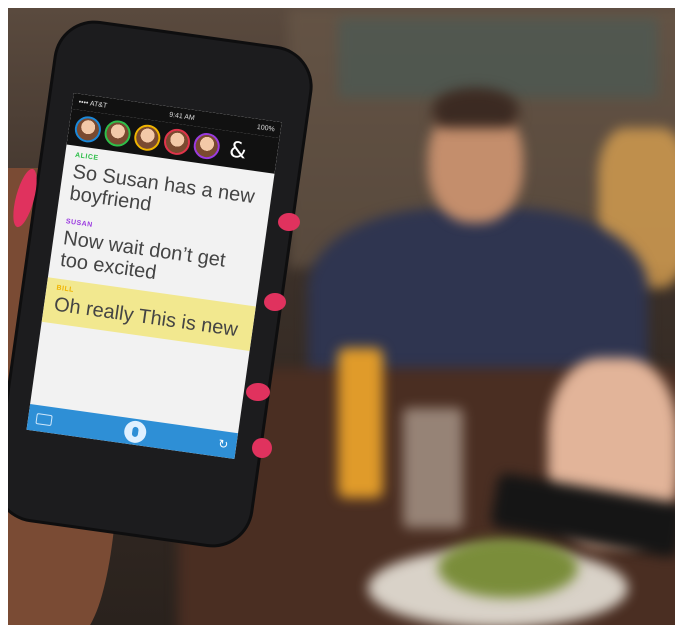  What do you see at coordinates (433, 468) in the screenshot?
I see `glass` at bounding box center [433, 468].